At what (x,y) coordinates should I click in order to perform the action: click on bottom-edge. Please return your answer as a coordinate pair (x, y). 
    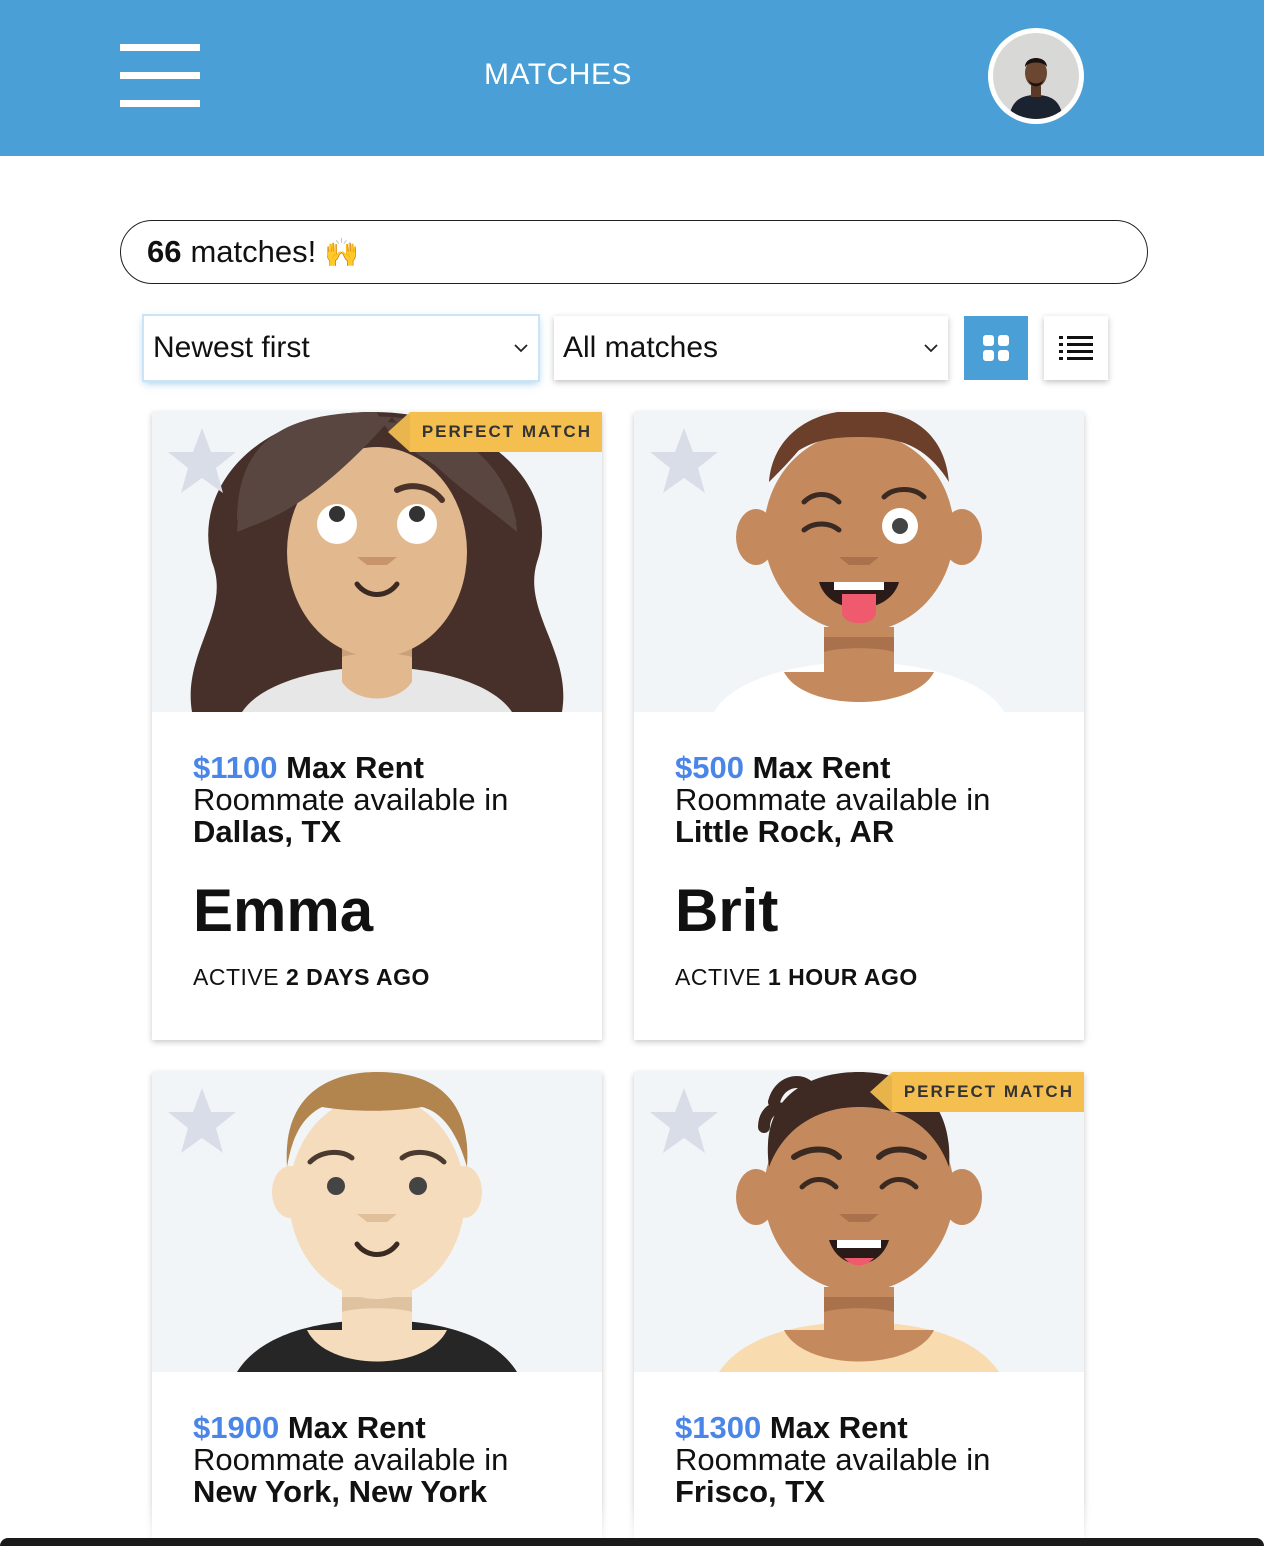
    Looking at the image, I should click on (632, 1542).